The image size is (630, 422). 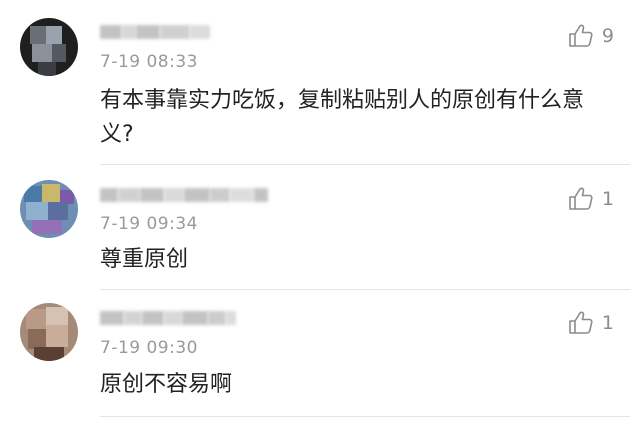 I want to click on comment-timestamp: 7-19 09:34, so click(x=149, y=224).